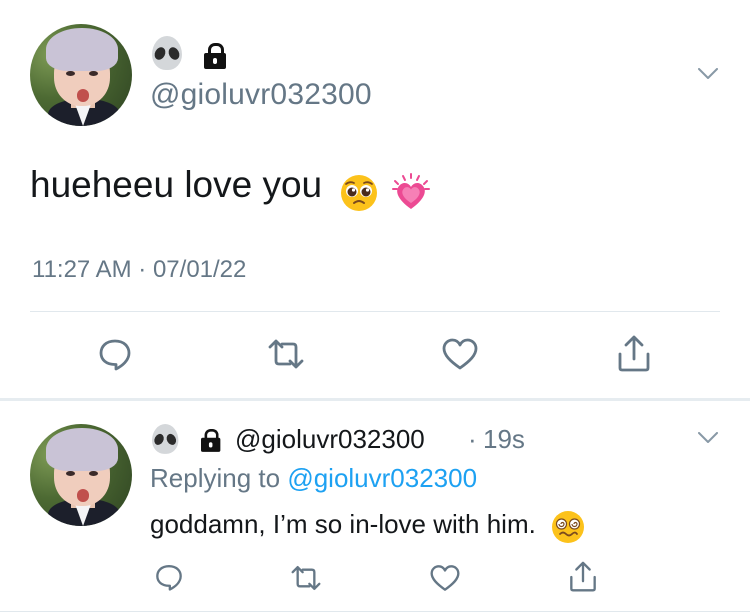 The image size is (750, 613). What do you see at coordinates (261, 95) in the screenshot?
I see `author-handle: @gioluvr032300` at bounding box center [261, 95].